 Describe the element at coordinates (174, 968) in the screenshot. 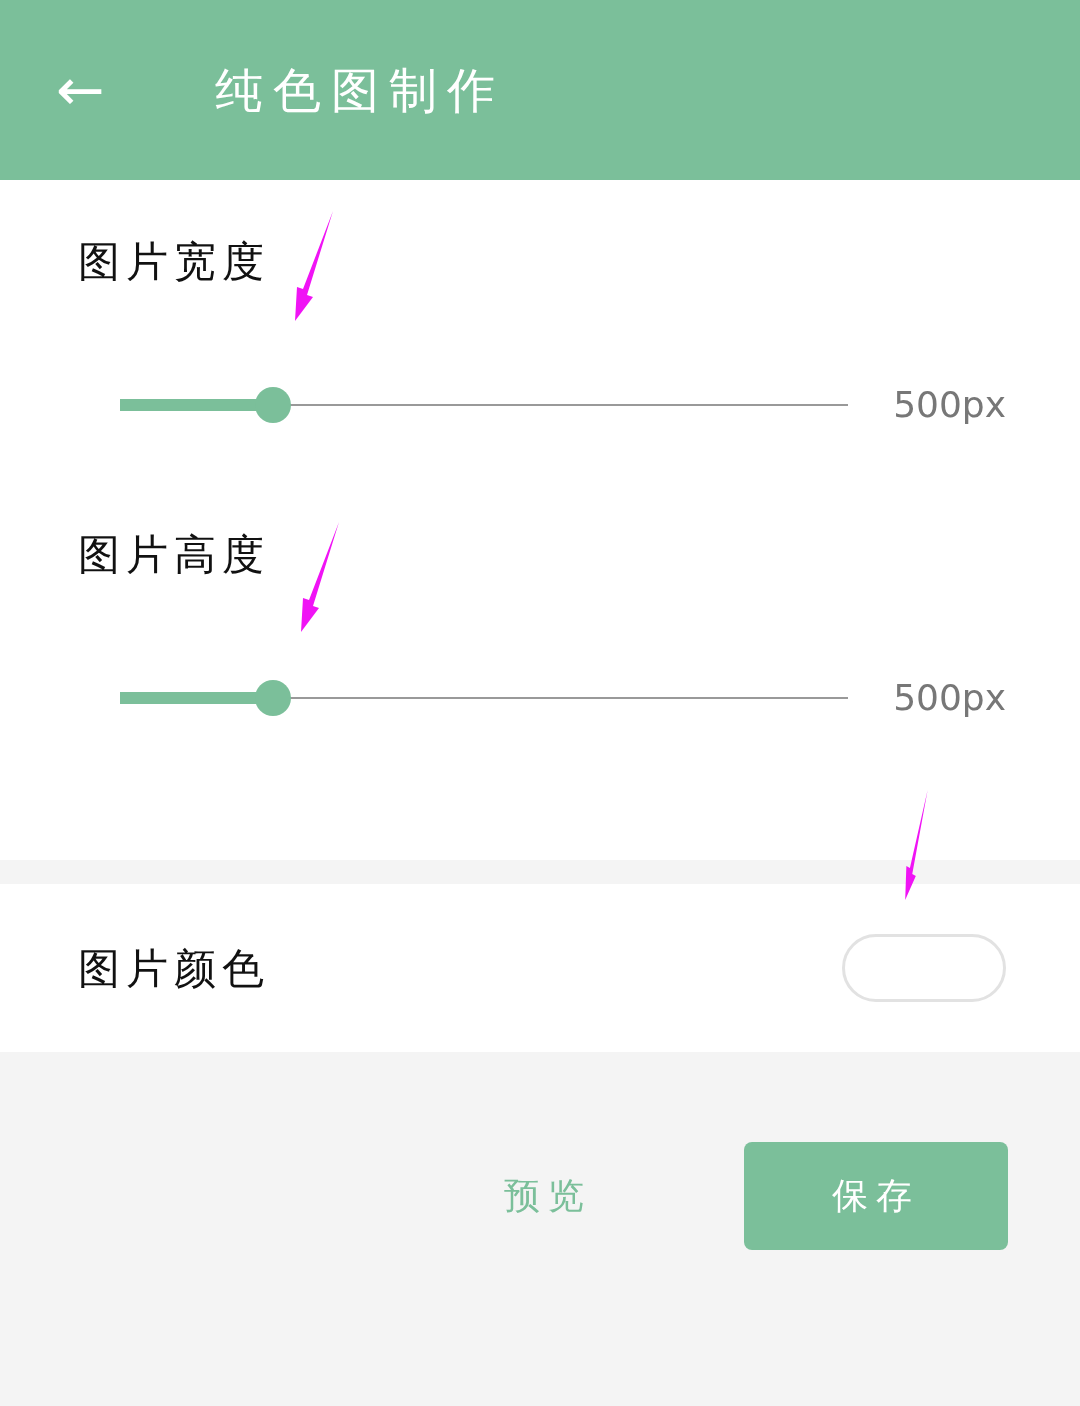

I see `color-label: 图片颜色` at that location.